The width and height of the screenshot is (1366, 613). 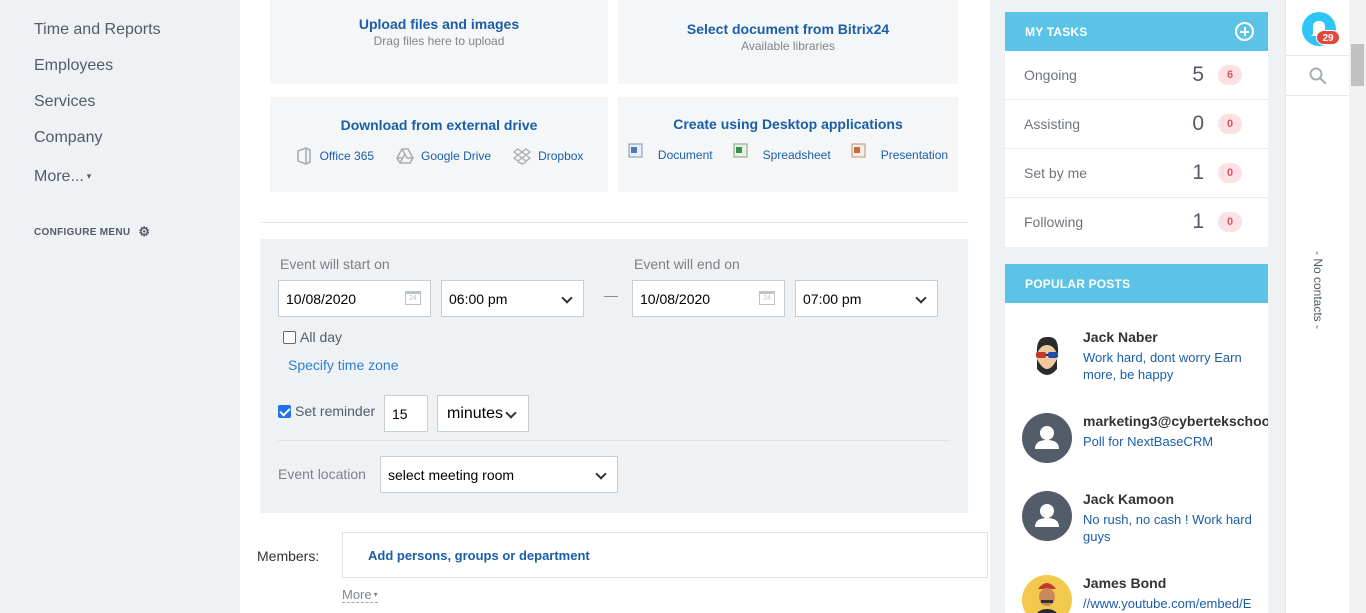 What do you see at coordinates (866, 298) in the screenshot?
I see `end-time-select: 07:00 pm` at bounding box center [866, 298].